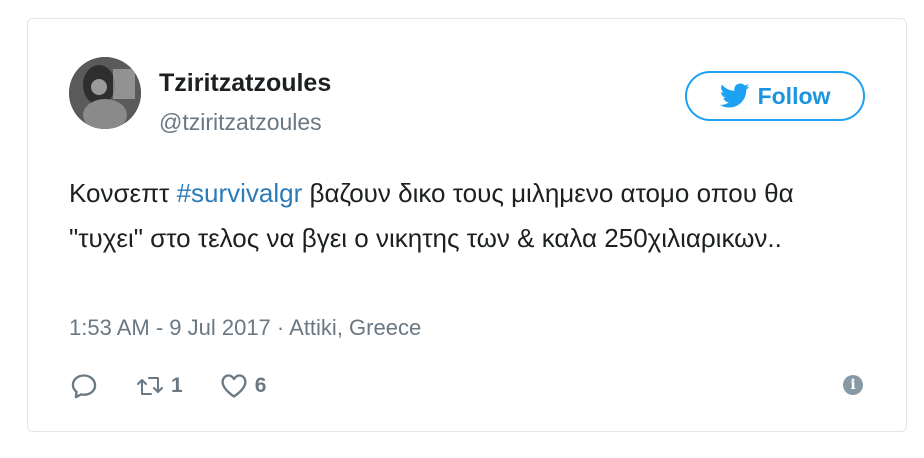  I want to click on location-link: Attiki, Greece, so click(355, 327).